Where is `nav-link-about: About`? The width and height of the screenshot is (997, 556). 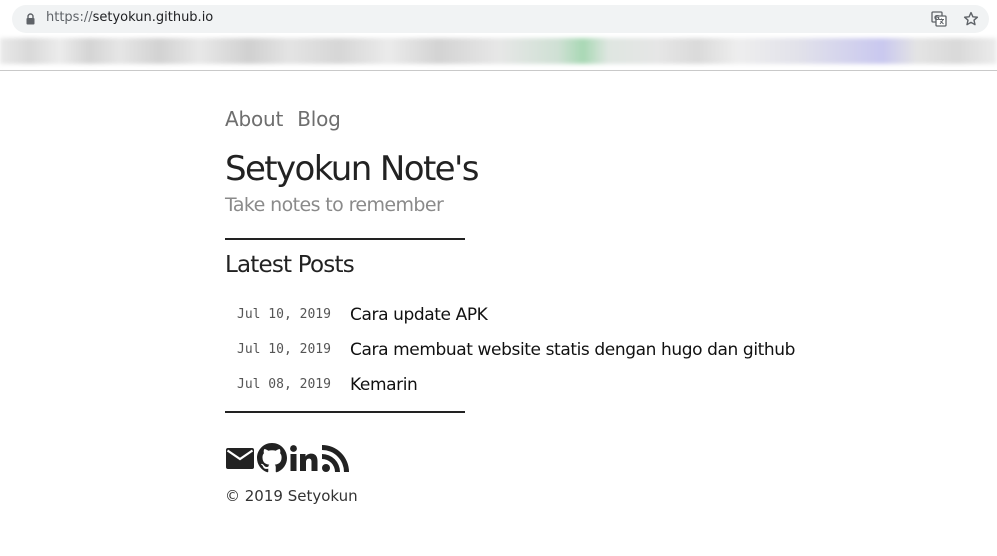 nav-link-about: About is located at coordinates (254, 119).